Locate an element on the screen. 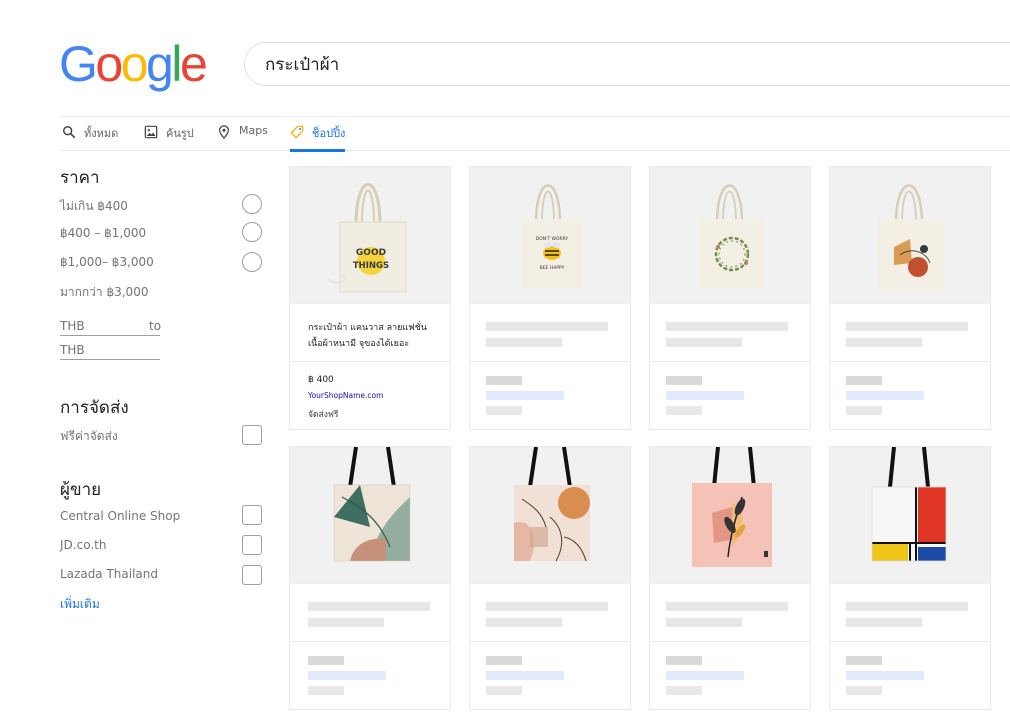 Image resolution: width=1010 pixels, height=724 pixels. price-max-input: THB is located at coordinates (72, 350).